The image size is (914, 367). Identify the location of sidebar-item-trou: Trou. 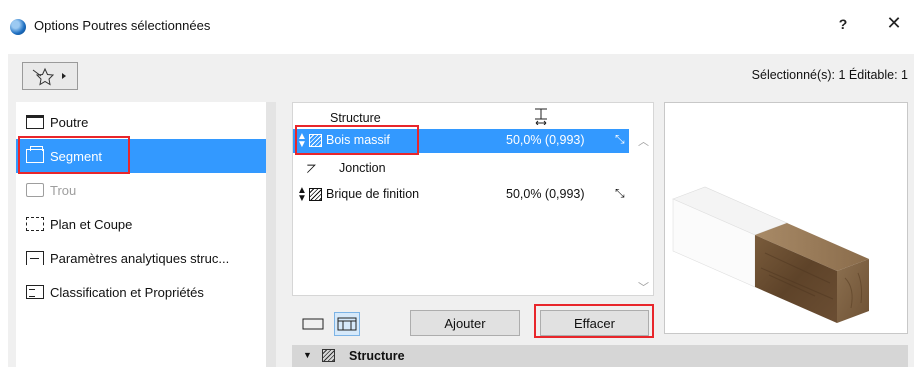
(141, 190).